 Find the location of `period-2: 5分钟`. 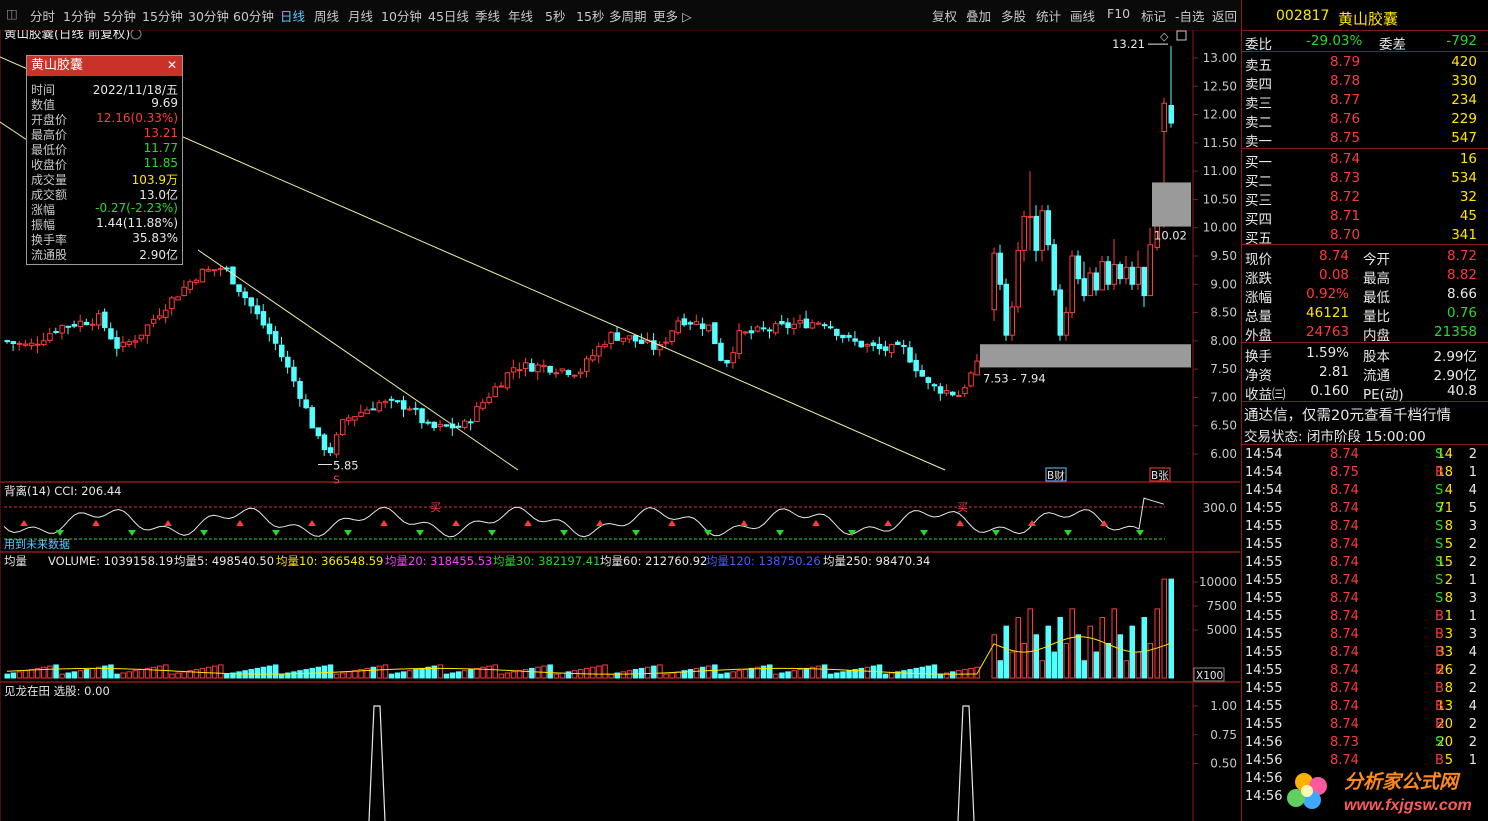

period-2: 5分钟 is located at coordinates (119, 15).